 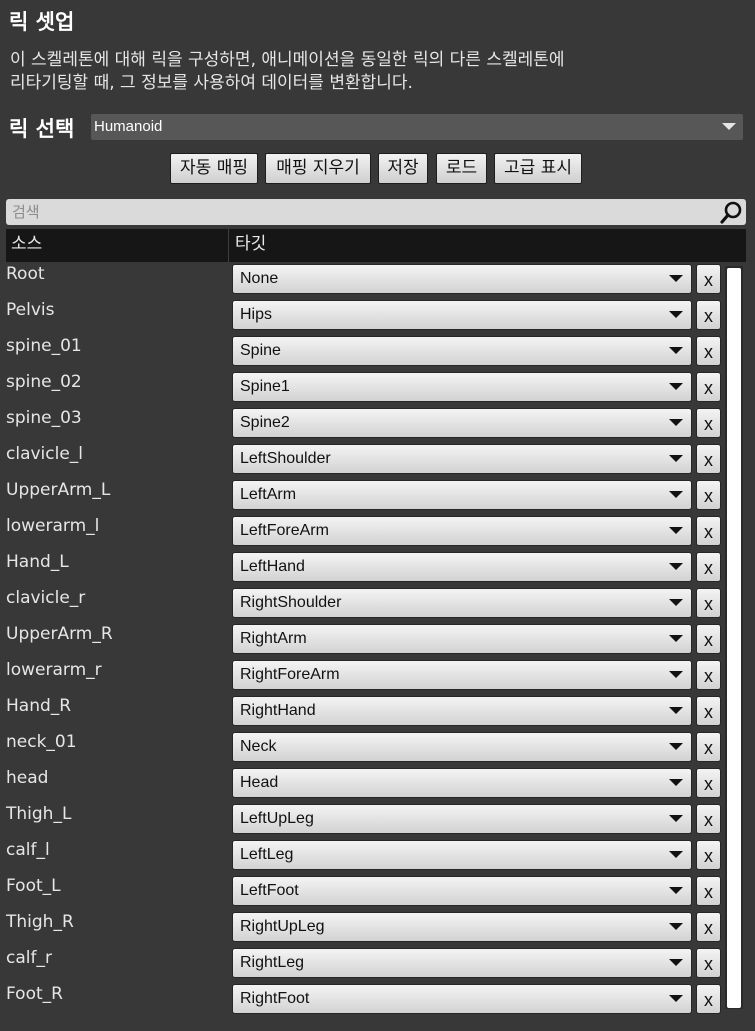 I want to click on mapping-row: calf_r RightLeg x, so click(x=362, y=964).